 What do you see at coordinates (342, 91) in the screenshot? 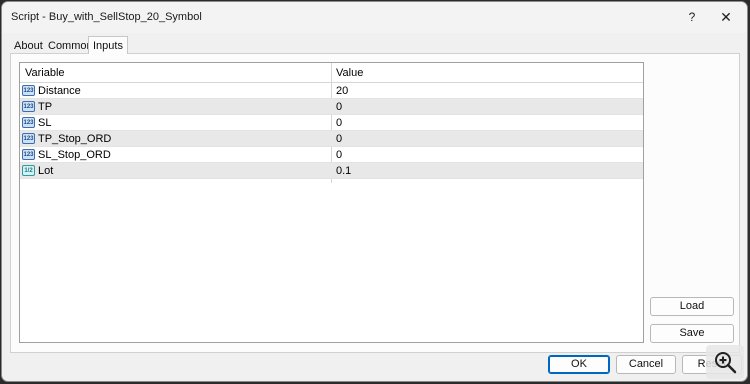
I see `row-value-field: 20` at bounding box center [342, 91].